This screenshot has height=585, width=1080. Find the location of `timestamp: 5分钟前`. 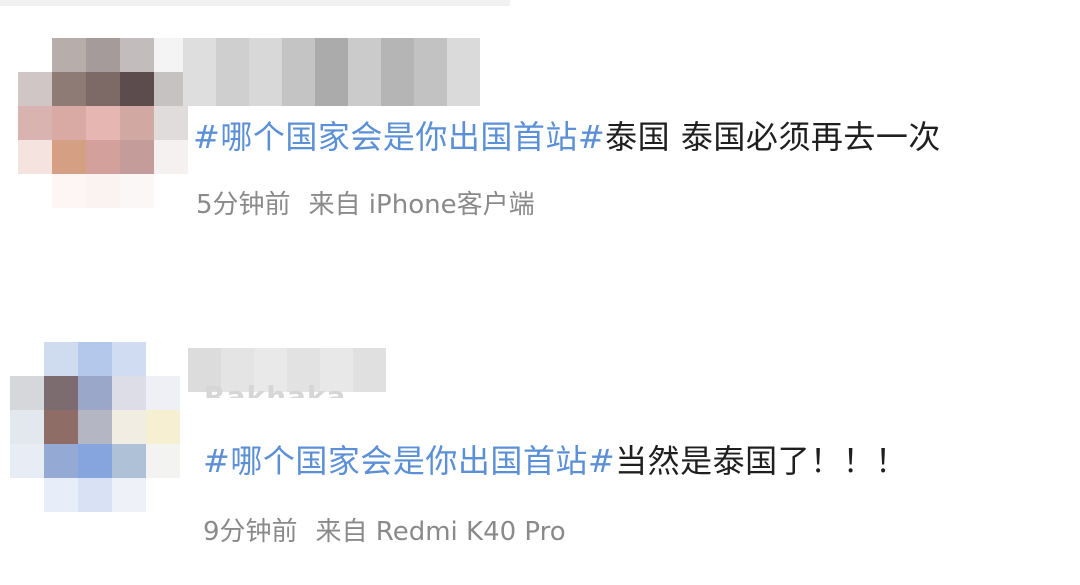

timestamp: 5分钟前 is located at coordinates (243, 205).